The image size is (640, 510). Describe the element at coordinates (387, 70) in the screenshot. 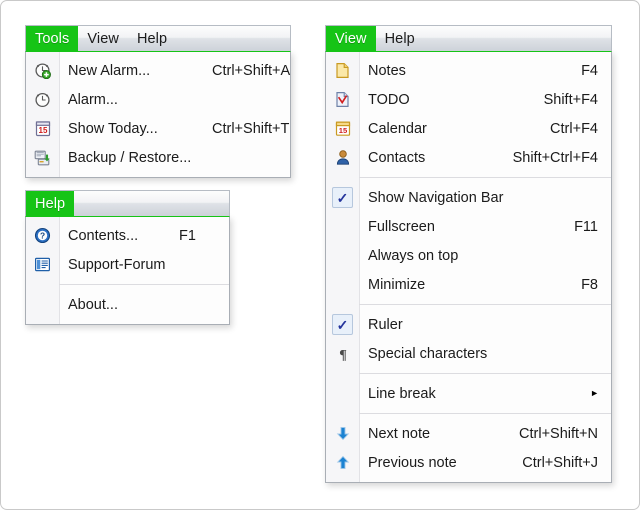

I see `menu-item-label: Notes` at that location.